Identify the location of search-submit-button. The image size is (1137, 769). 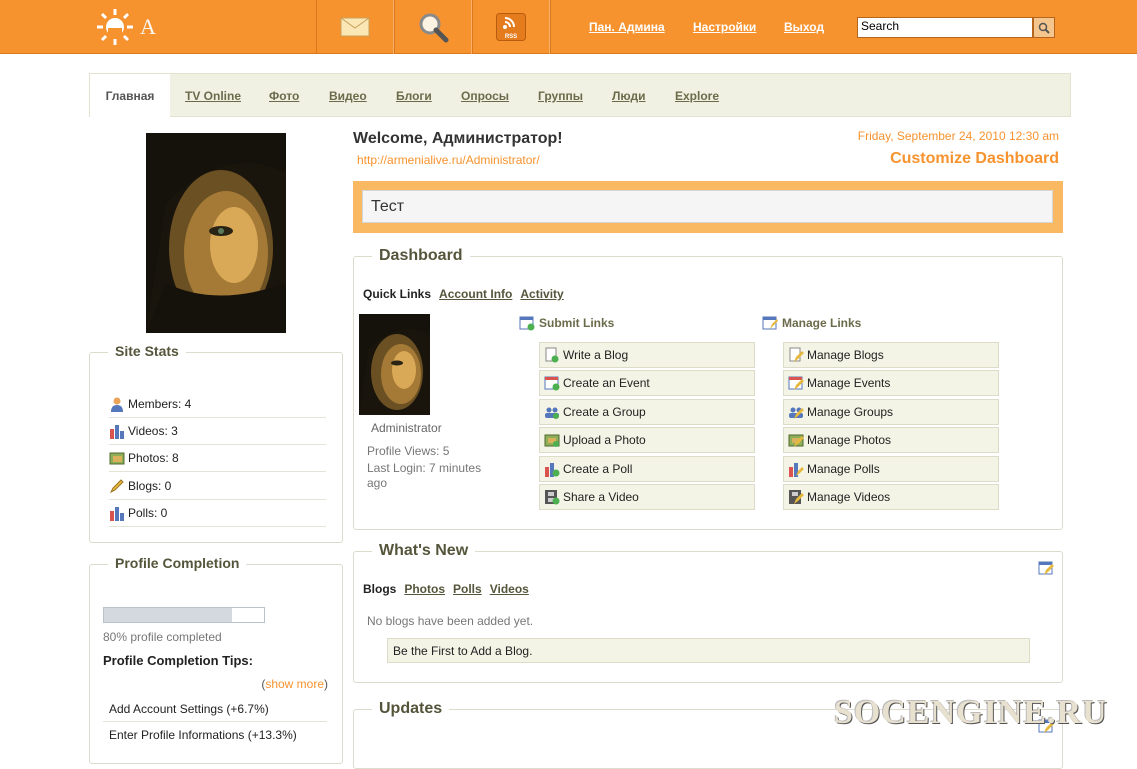
(1044, 27).